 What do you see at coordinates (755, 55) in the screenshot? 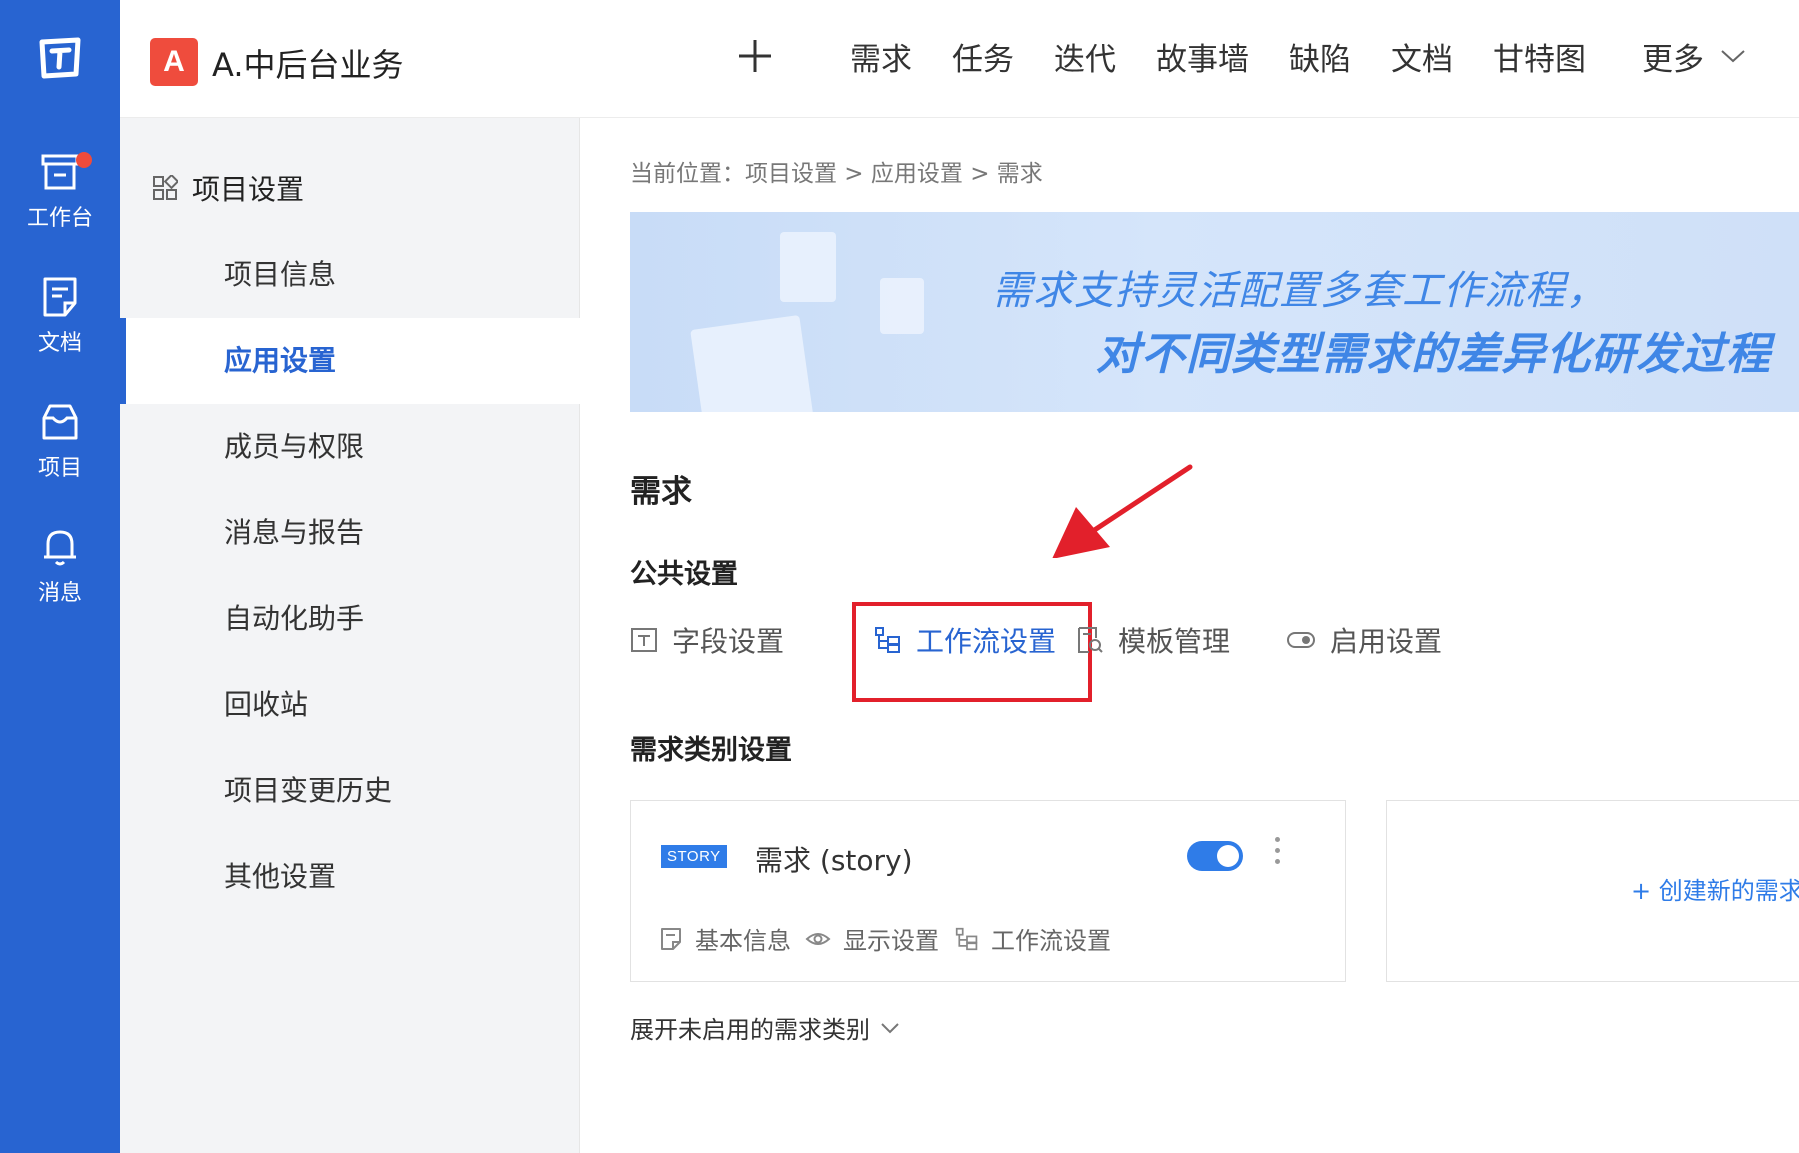
I see `add-button` at bounding box center [755, 55].